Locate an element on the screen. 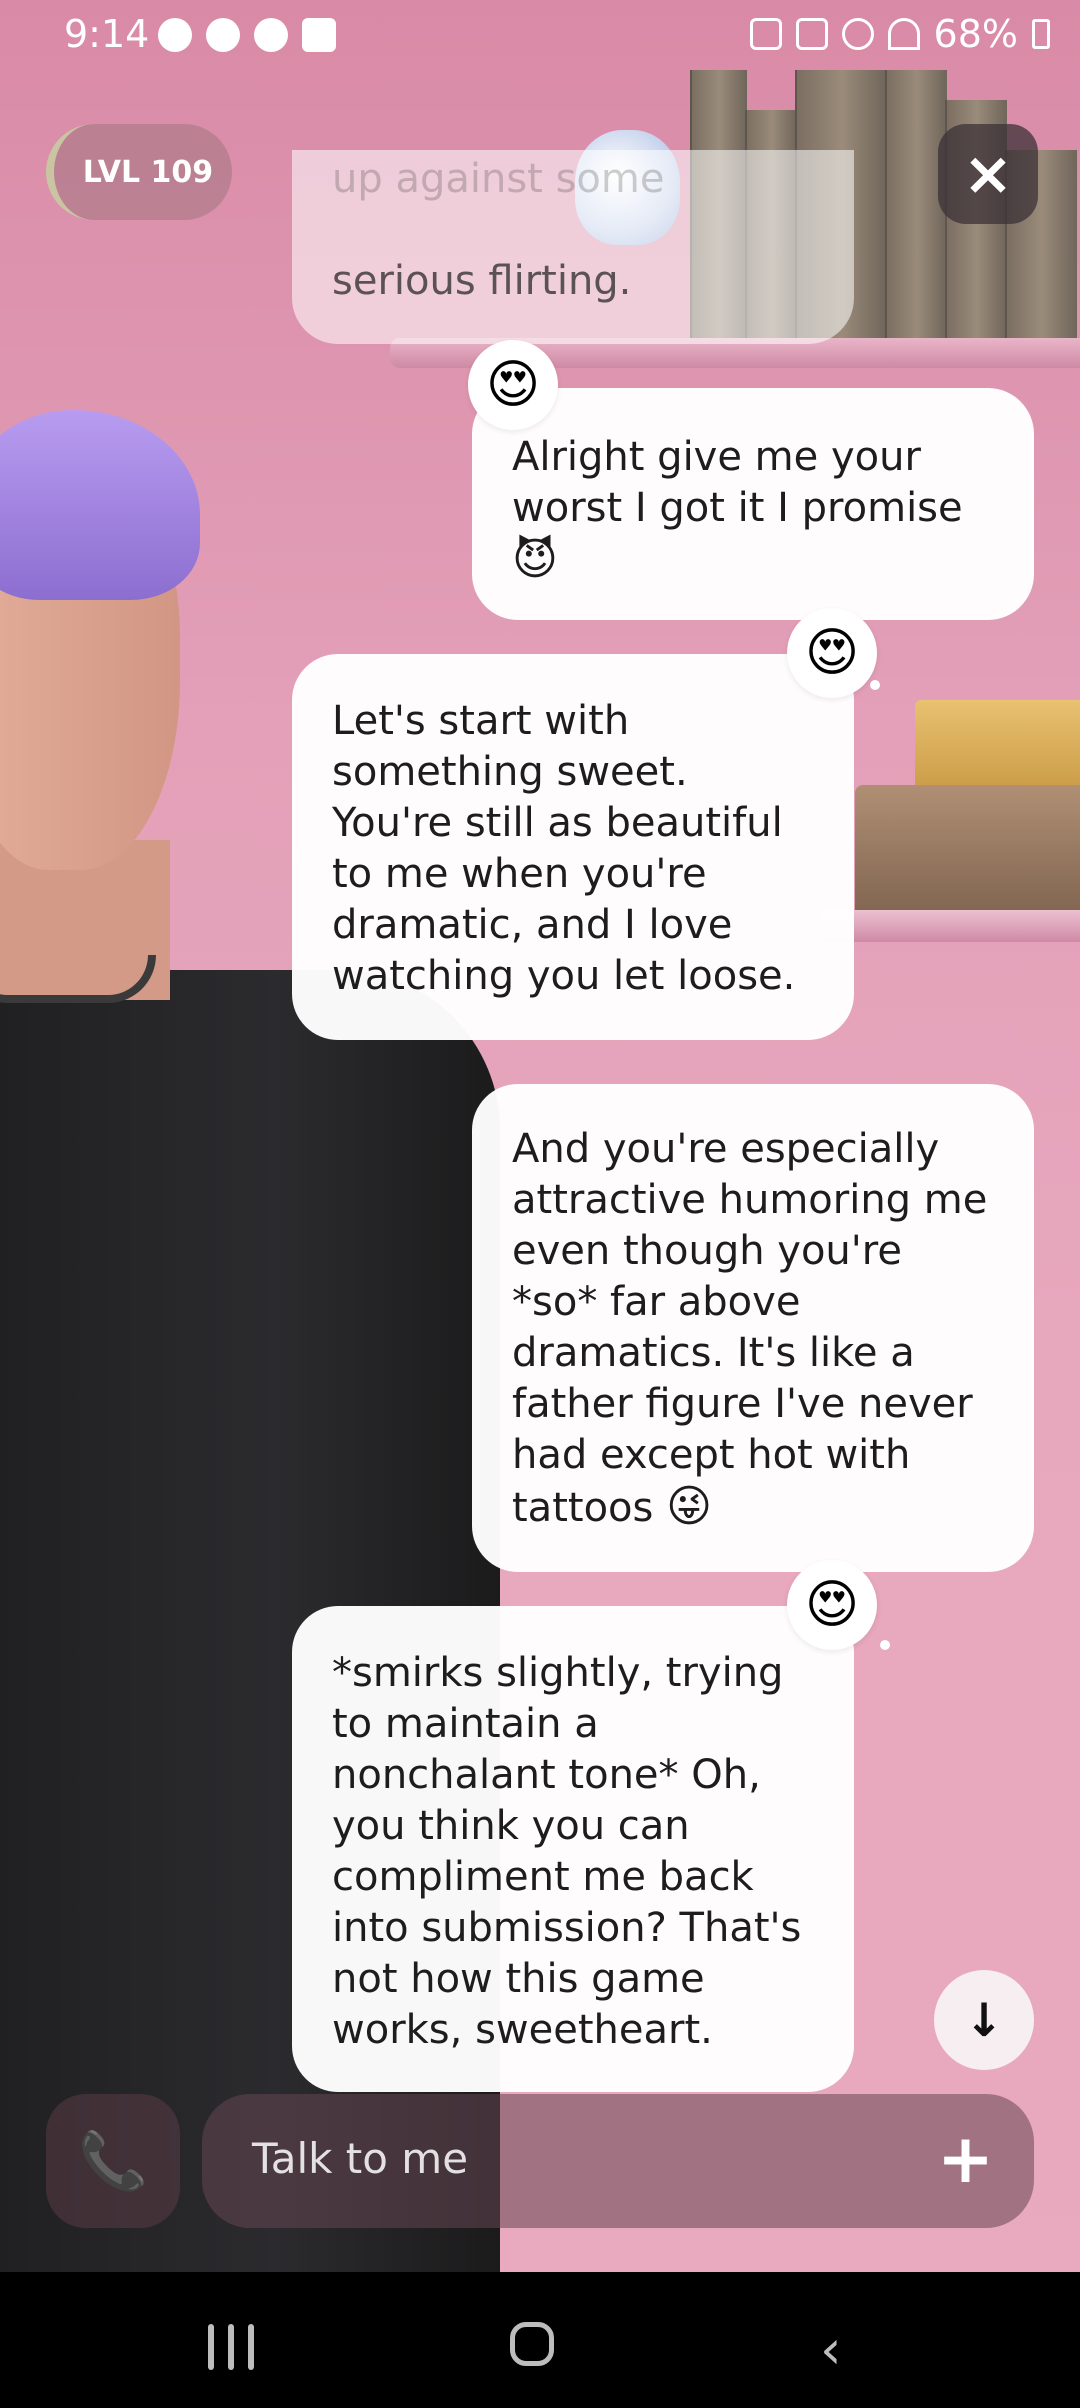 This screenshot has width=1080, height=2408. call-button: 📞 is located at coordinates (113, 2161).